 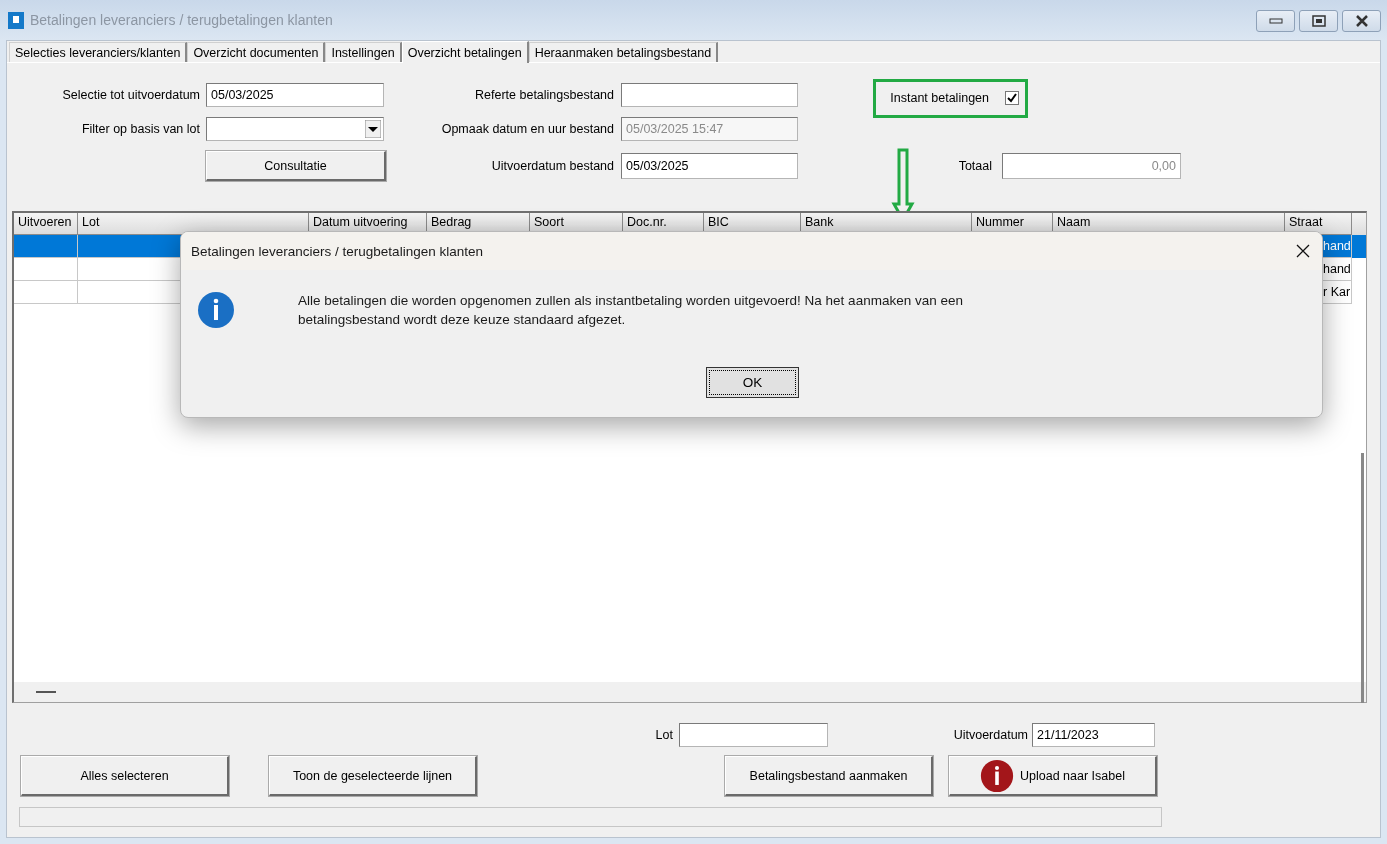 I want to click on window-title: Betalingen leveranciers / terugbetalingen klanten, so click(x=181, y=20).